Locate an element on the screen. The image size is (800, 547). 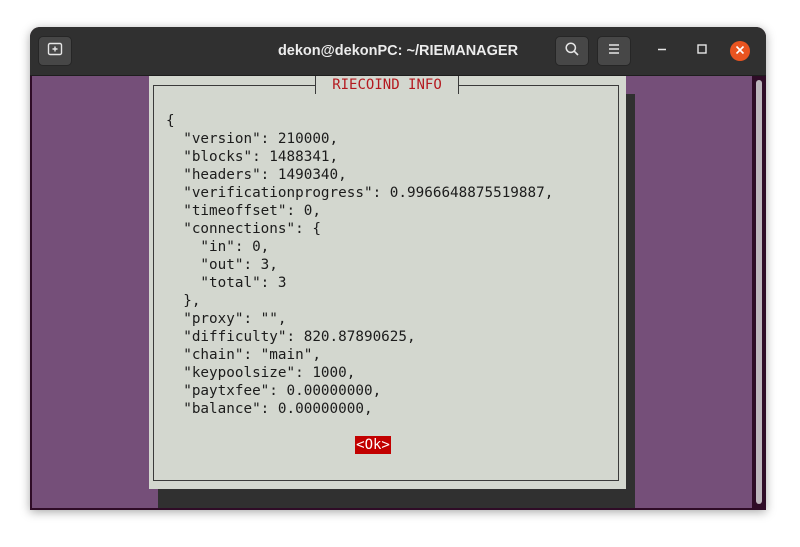
titlebar: dekon@dekonPC: ~/RIEMANAGER is located at coordinates (398, 51).